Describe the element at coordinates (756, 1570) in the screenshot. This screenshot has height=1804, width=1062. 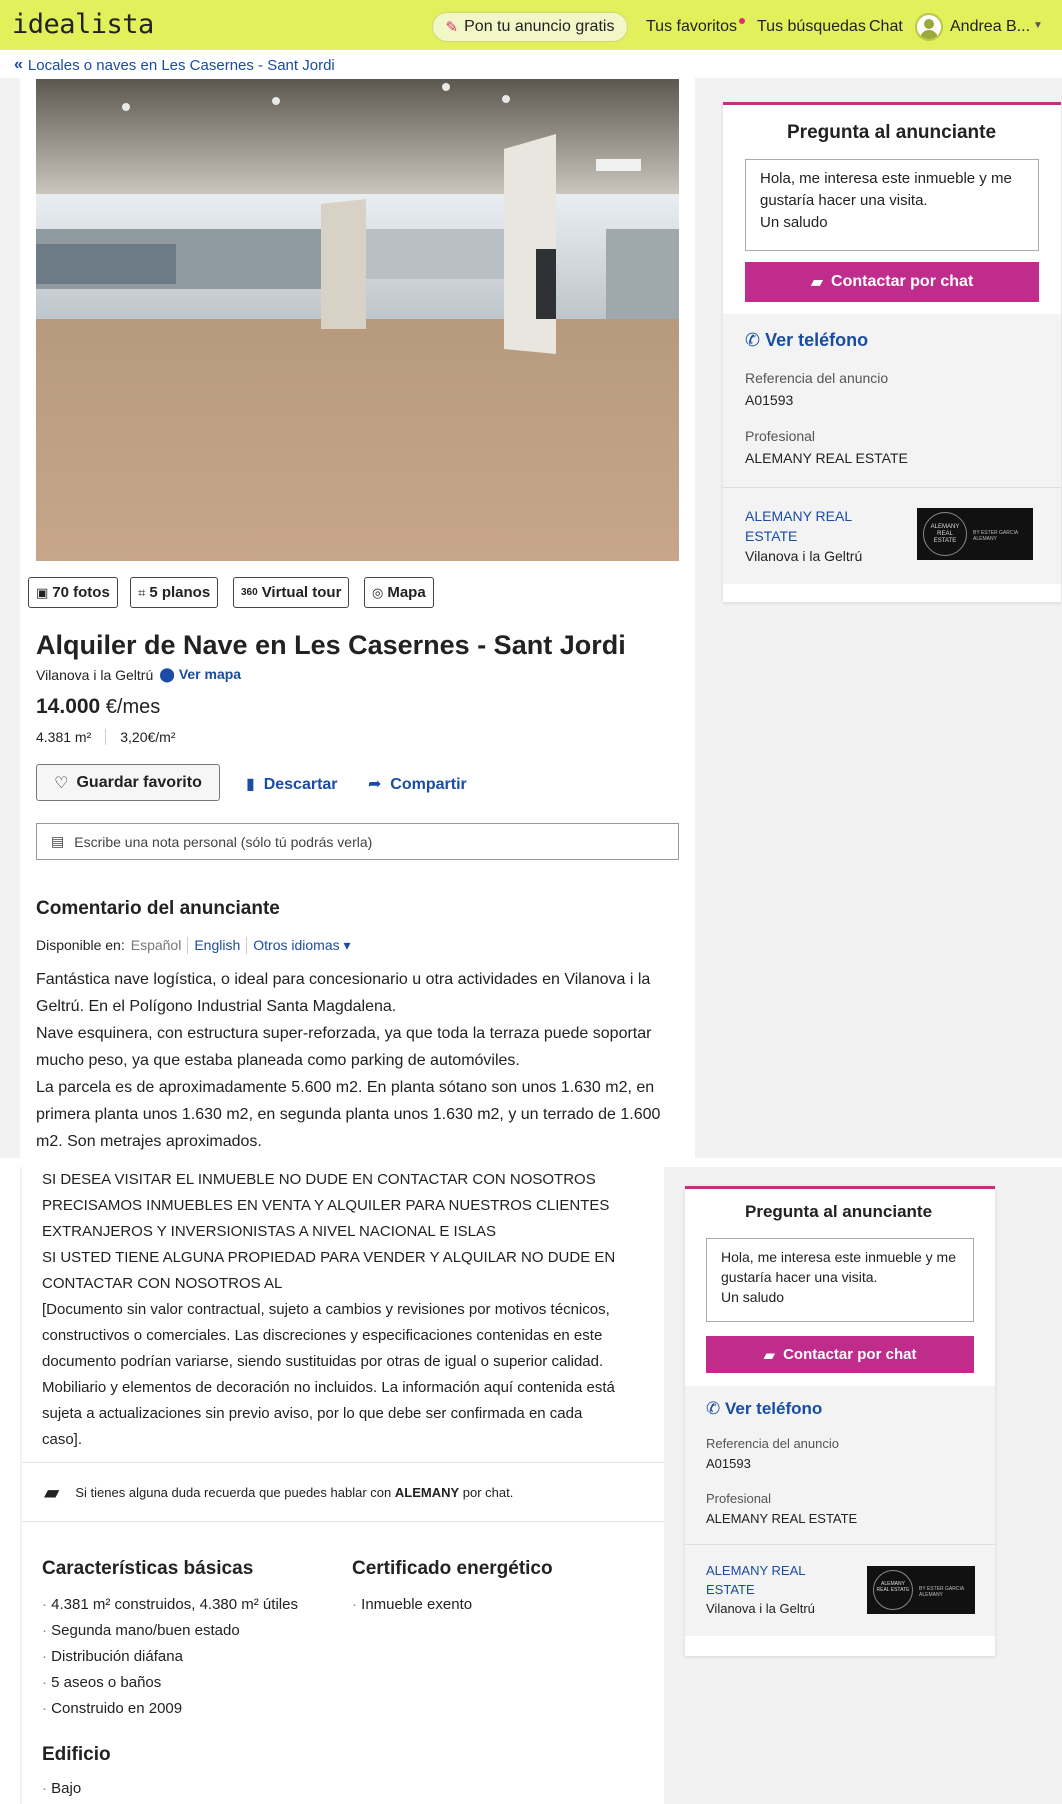
I see `agency-name-line: ALEMANY REAL` at that location.